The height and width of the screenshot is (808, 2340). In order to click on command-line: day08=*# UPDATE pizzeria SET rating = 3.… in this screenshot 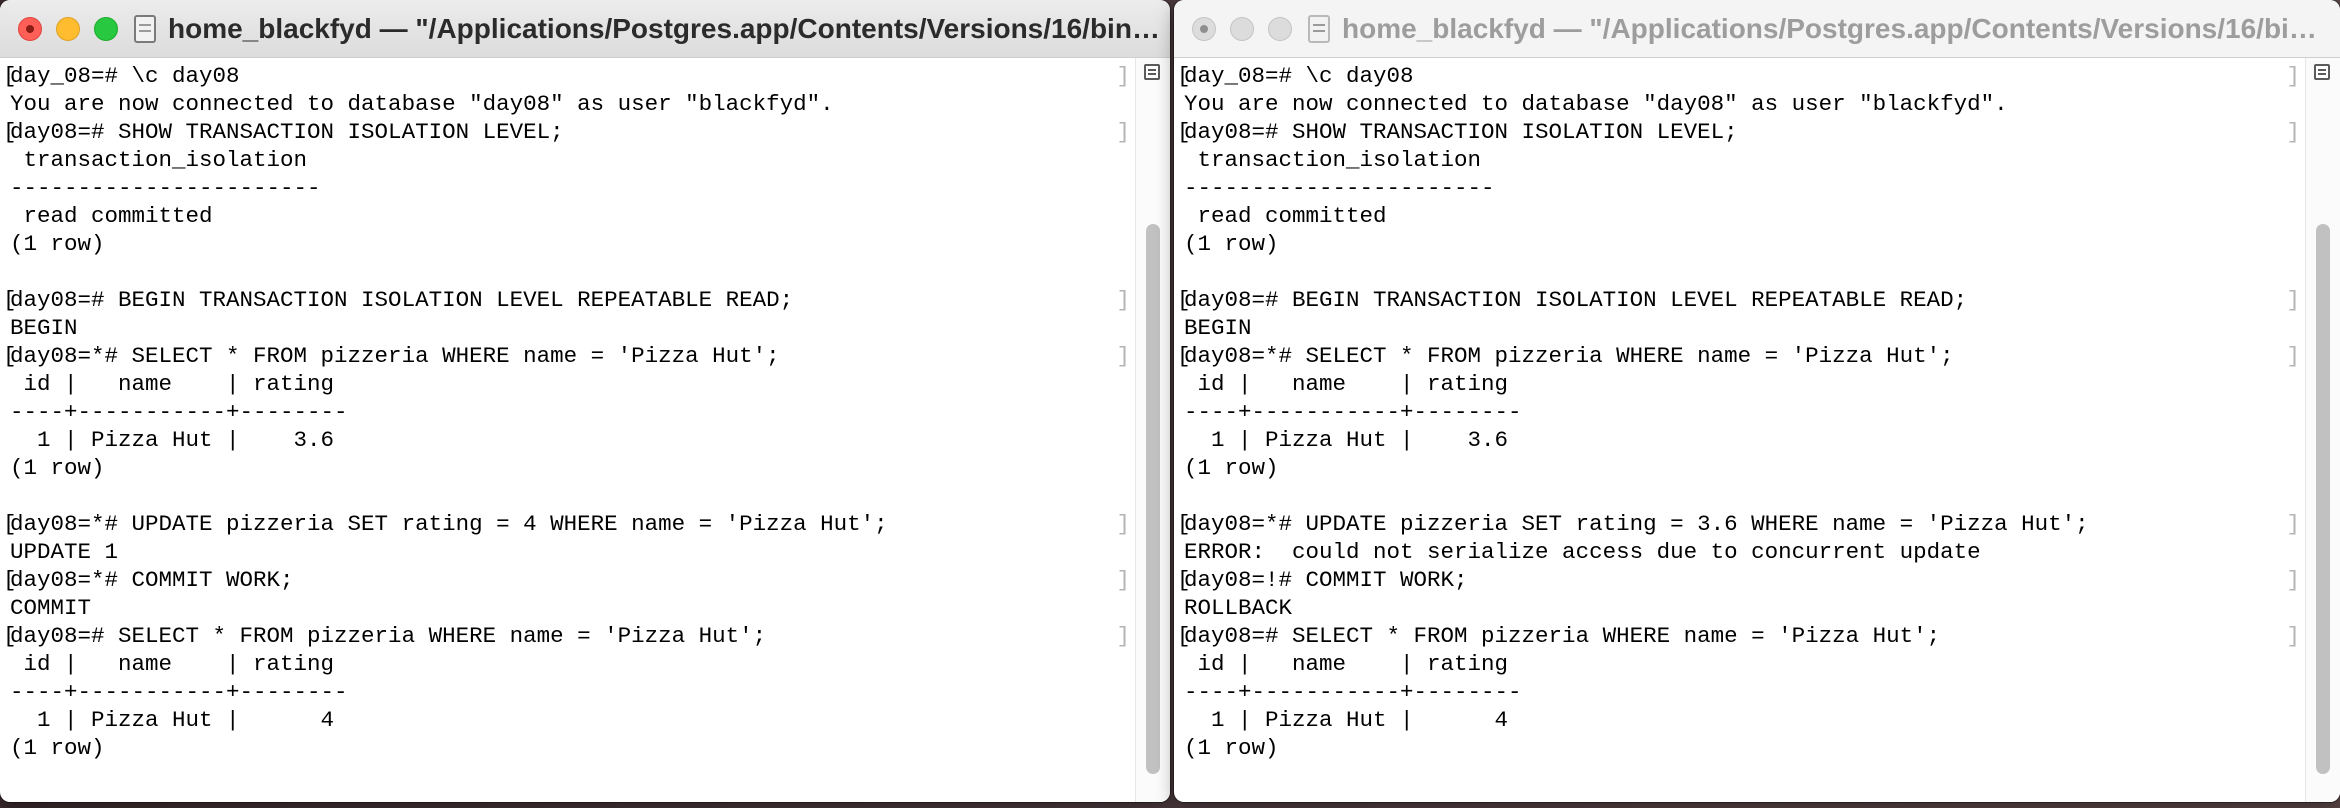, I will do `click(1741, 524)`.